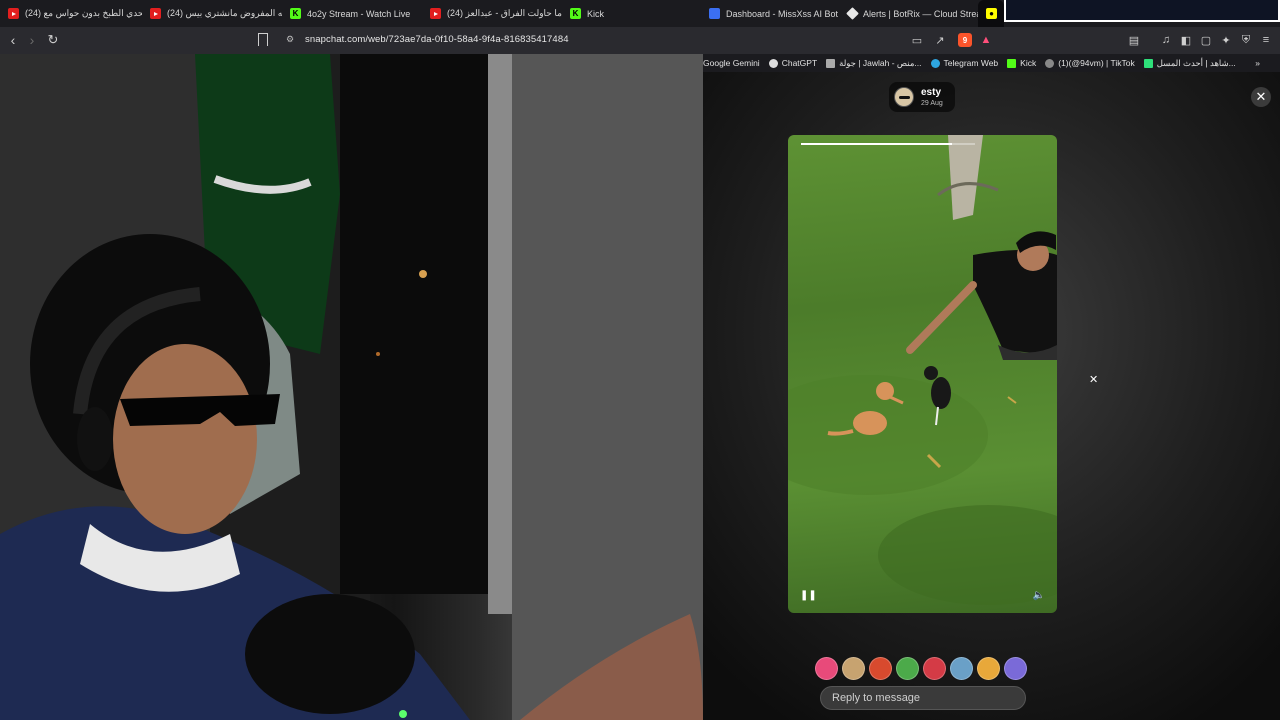 The width and height of the screenshot is (1280, 720). I want to click on snap-video: ❚❚ 🔈, so click(922, 374).